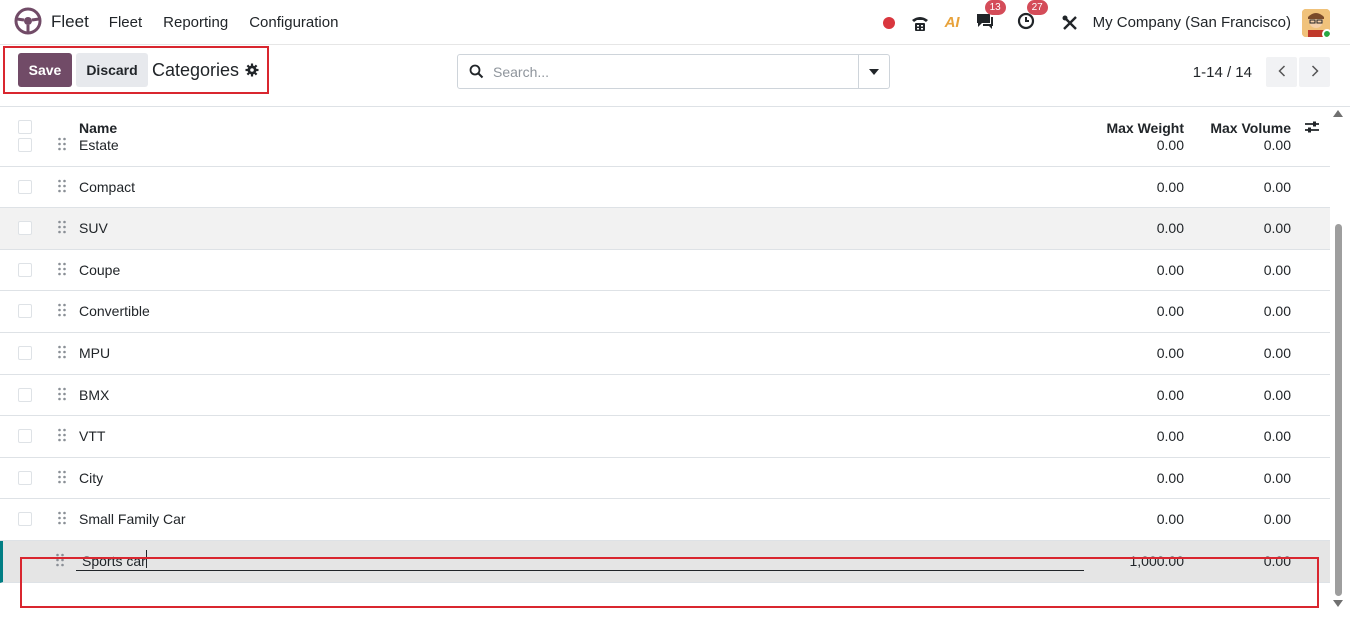 The width and height of the screenshot is (1350, 619). Describe the element at coordinates (476, 71) in the screenshot. I see `search-icon` at that location.